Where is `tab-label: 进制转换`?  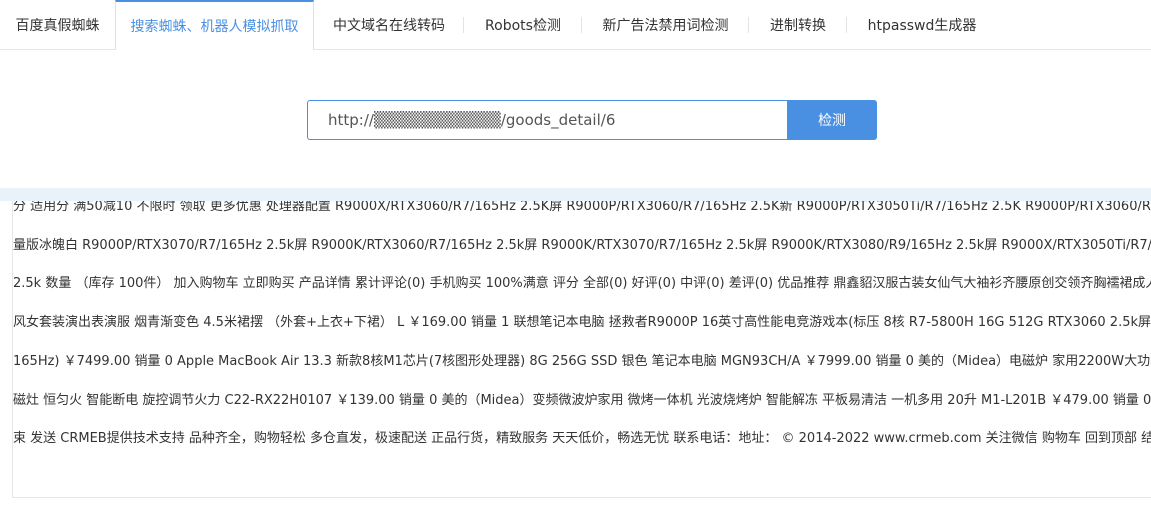
tab-label: 进制转换 is located at coordinates (798, 25).